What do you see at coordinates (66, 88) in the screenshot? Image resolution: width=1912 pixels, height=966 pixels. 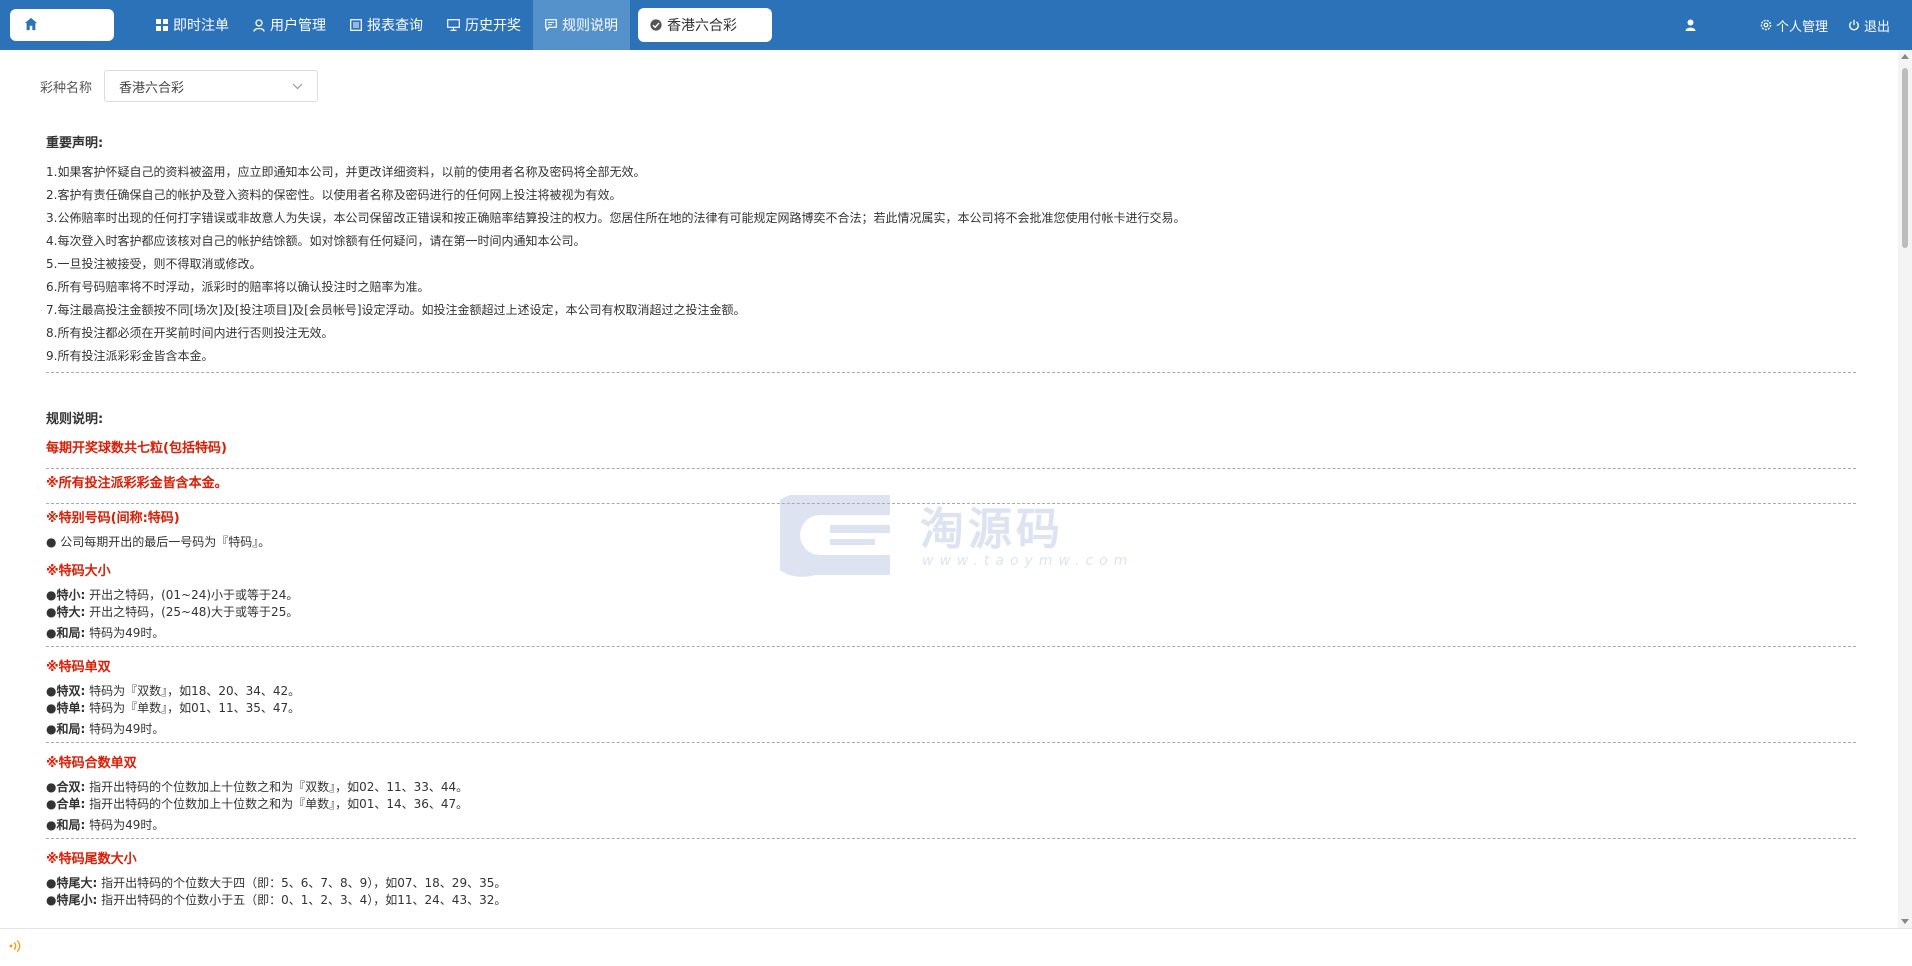 I see `lottery-filter-label: 彩种名称` at bounding box center [66, 88].